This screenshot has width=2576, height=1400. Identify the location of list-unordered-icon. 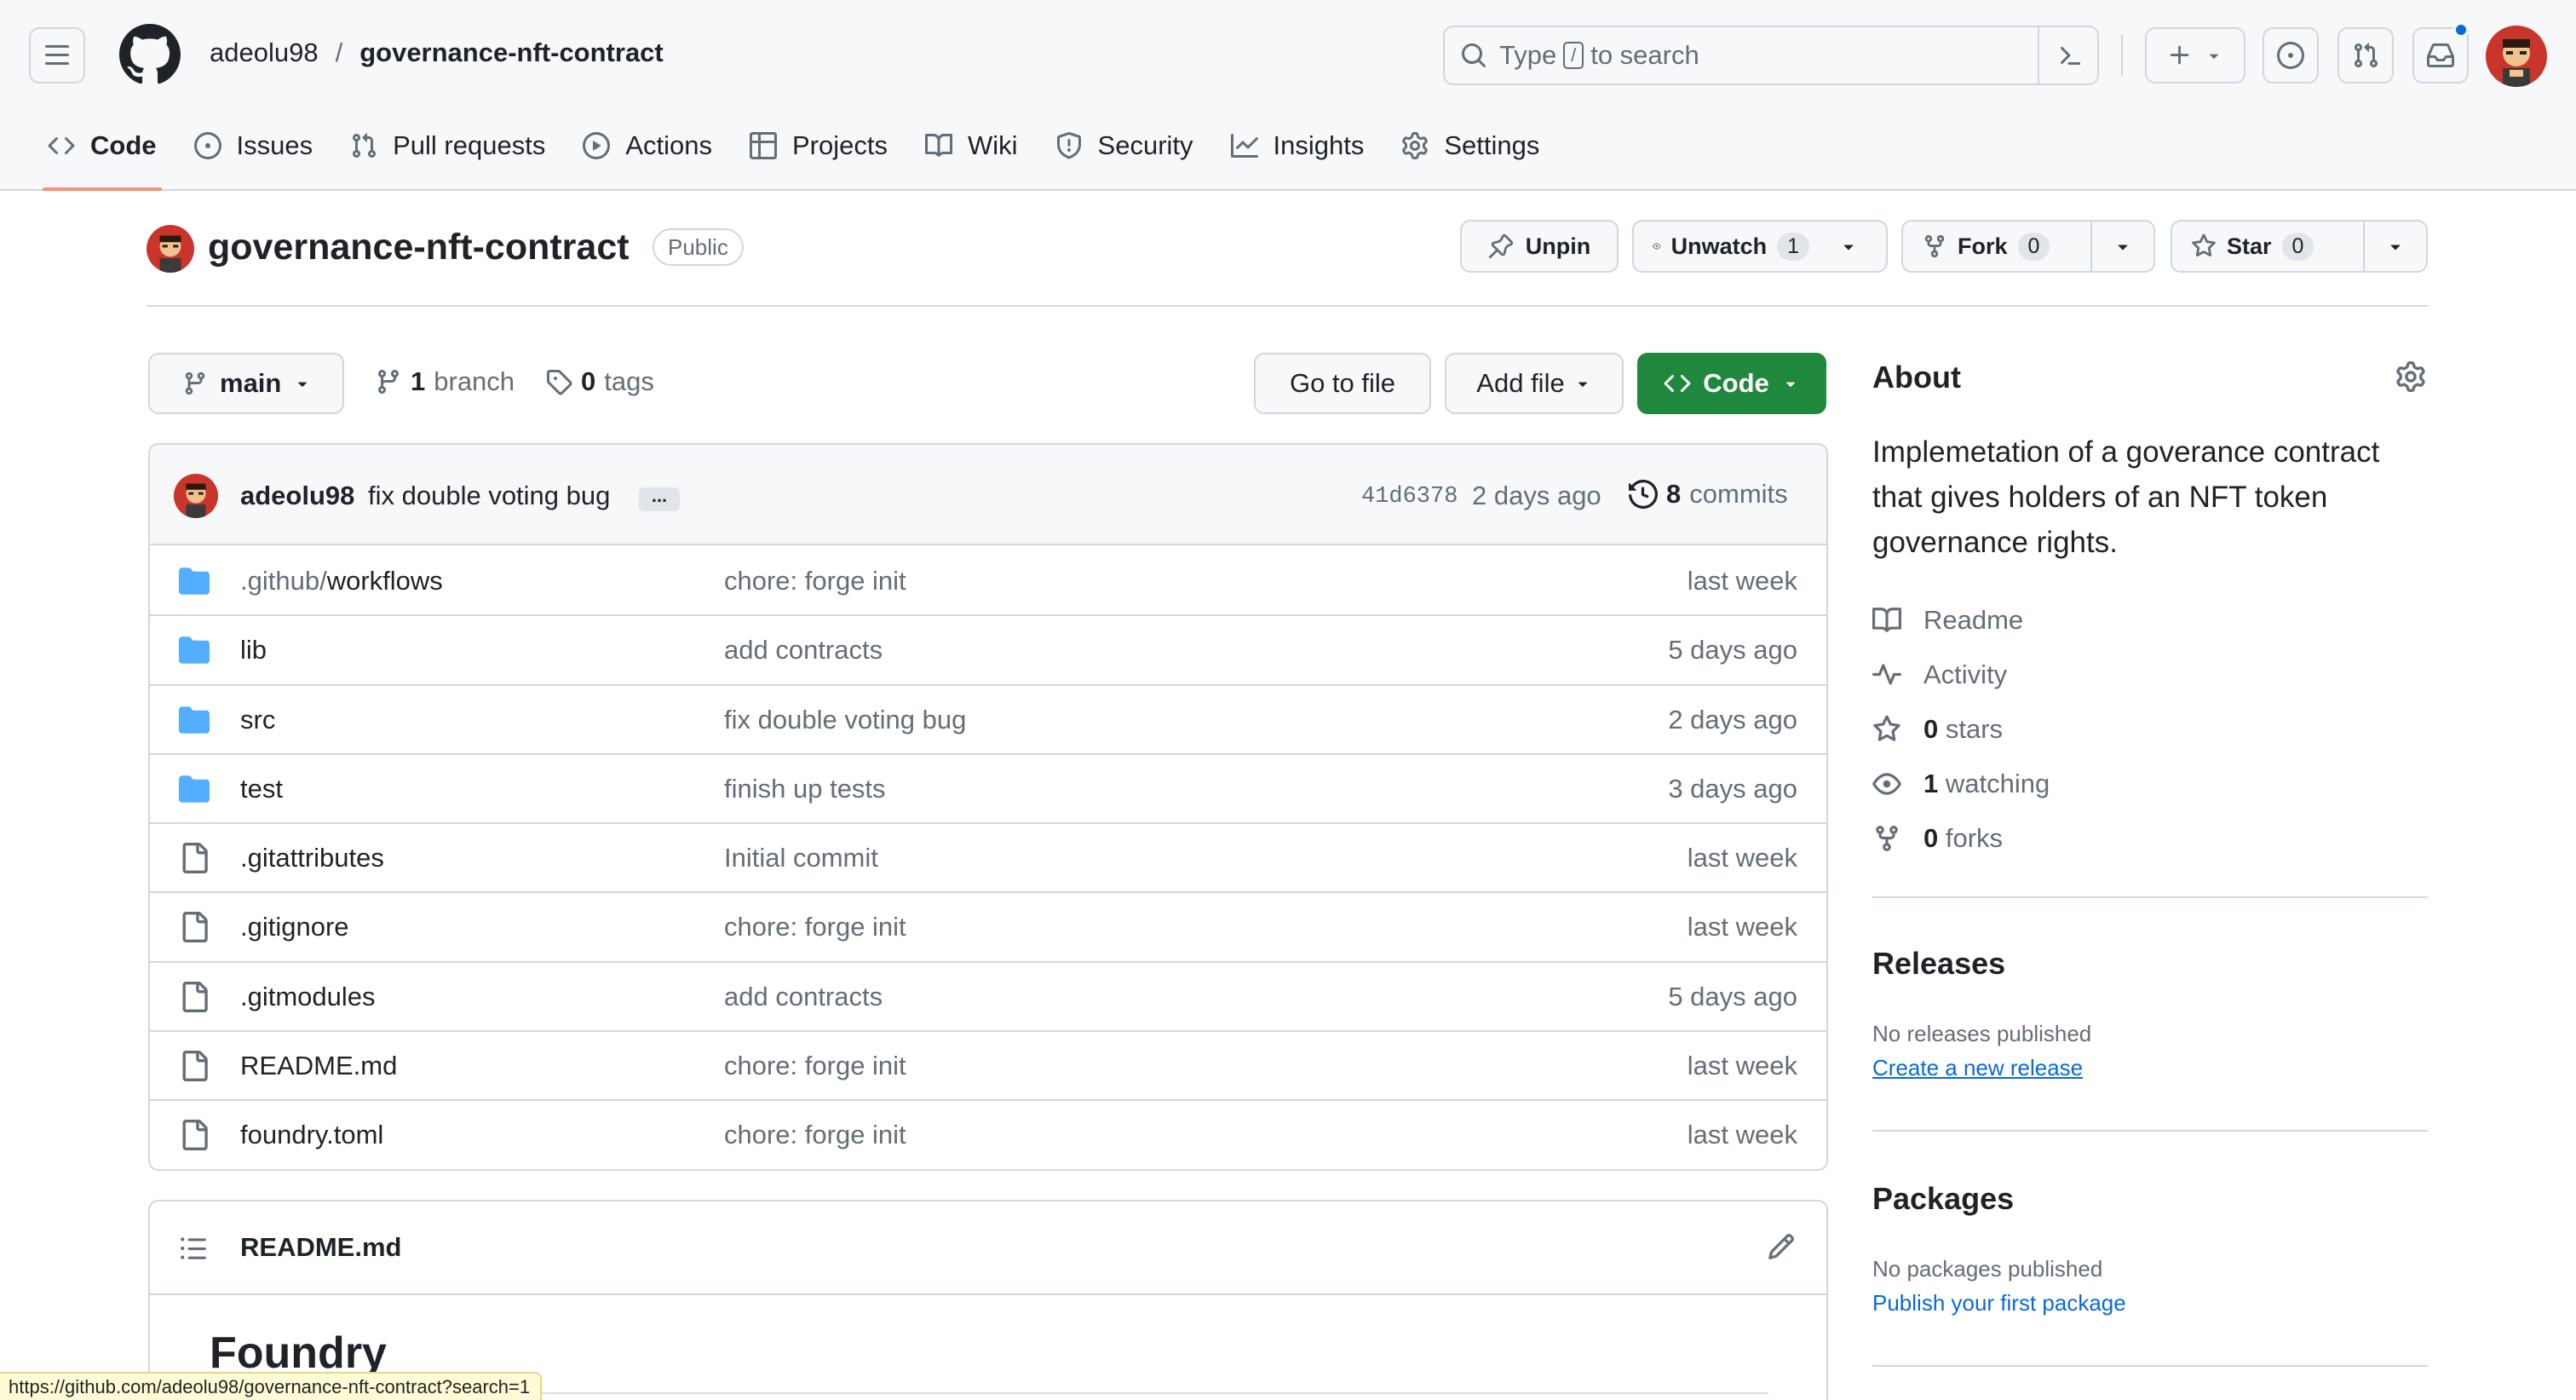
(194, 1248).